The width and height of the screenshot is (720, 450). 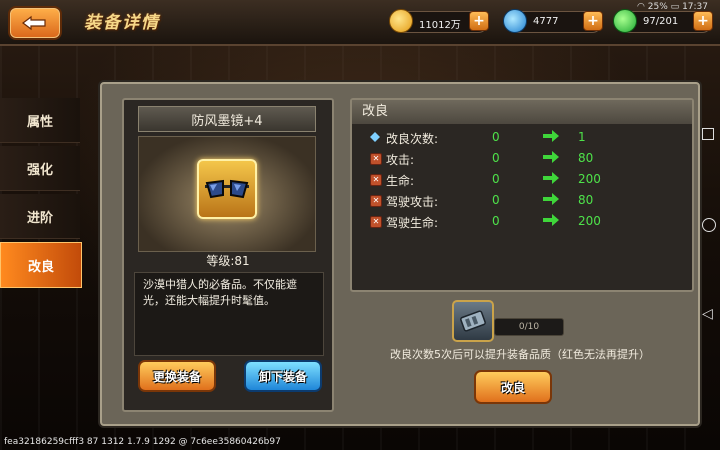 I want to click on item-display-stage, so click(x=227, y=194).